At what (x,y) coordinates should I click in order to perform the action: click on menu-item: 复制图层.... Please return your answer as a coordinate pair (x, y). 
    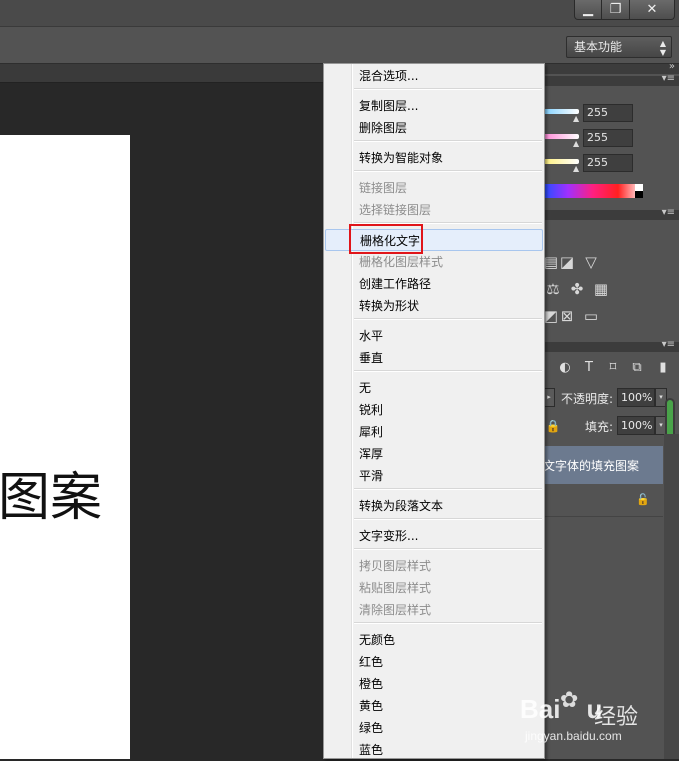
    Looking at the image, I should click on (434, 106).